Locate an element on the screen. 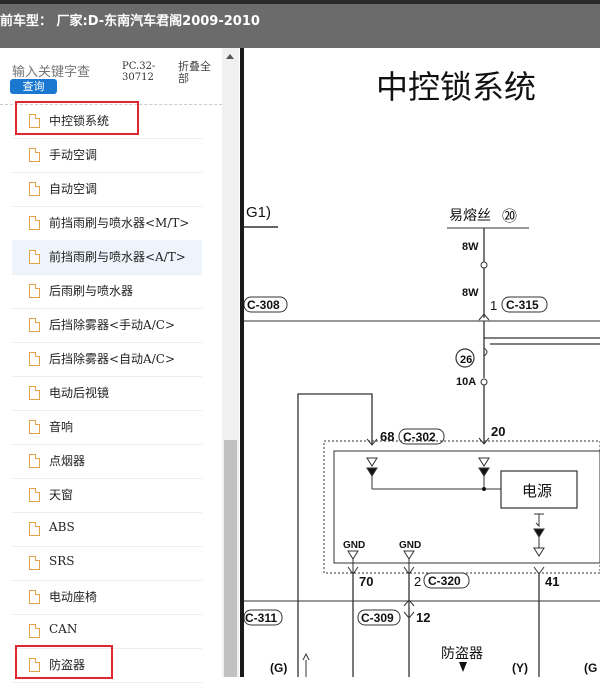  tree-item-label: 后挡除雾器<自动A/C> is located at coordinates (112, 359).